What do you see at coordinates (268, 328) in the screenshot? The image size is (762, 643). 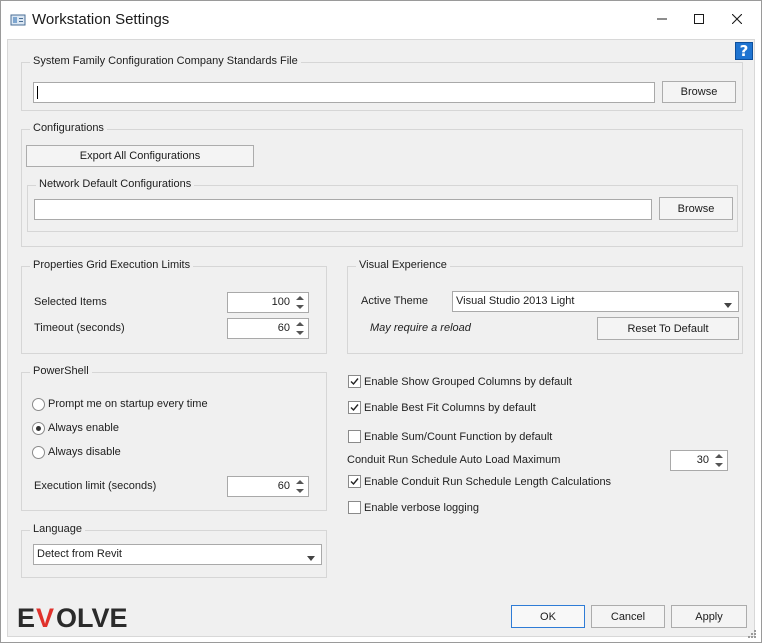 I see `timeout-stepper: 60` at bounding box center [268, 328].